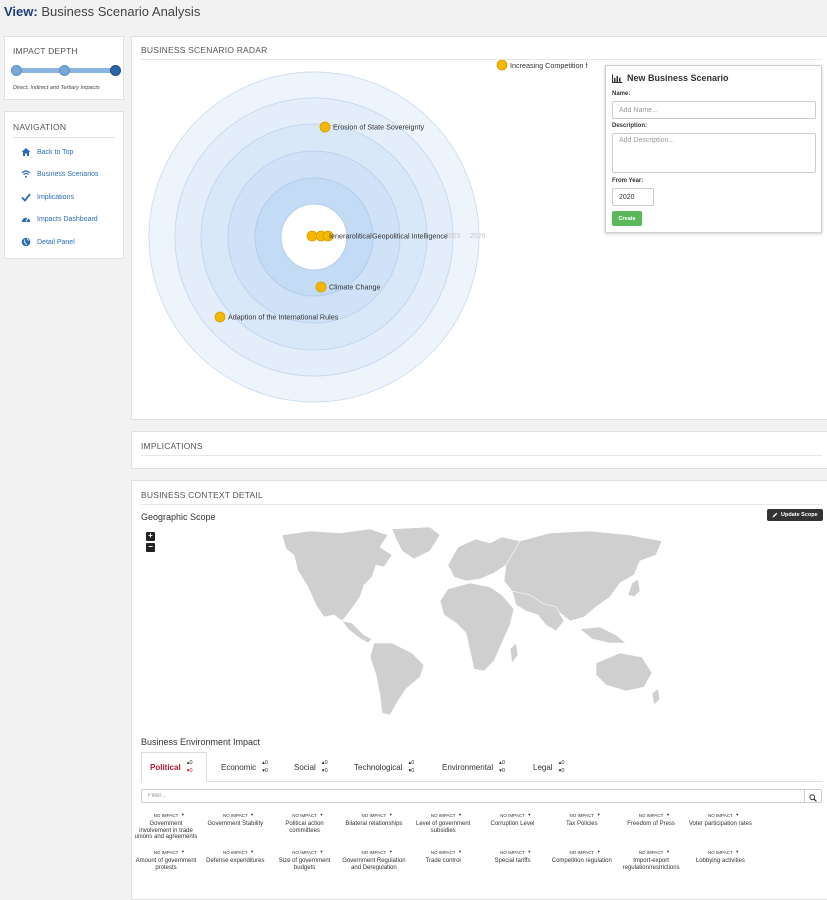  Describe the element at coordinates (321, 287) in the screenshot. I see `scenario-dot-climate-change` at that location.